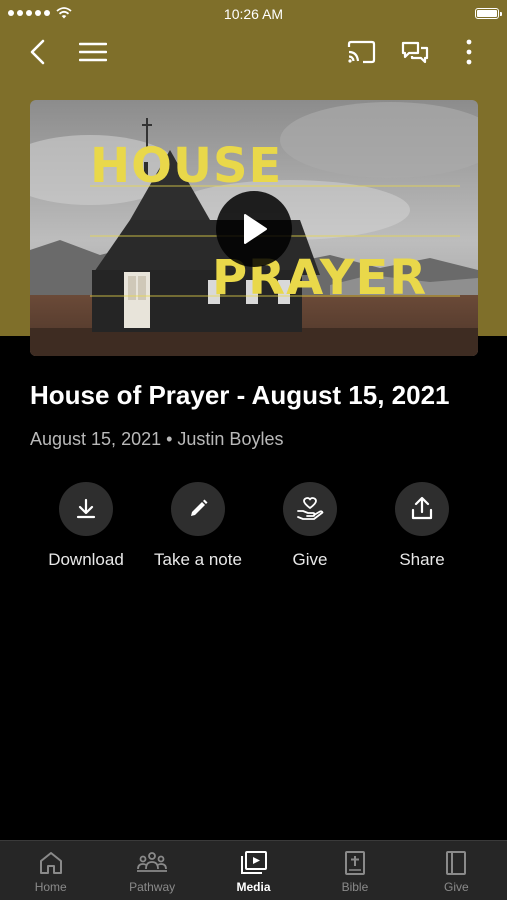 Image resolution: width=507 pixels, height=900 pixels. I want to click on download-label: Download, so click(86, 559).